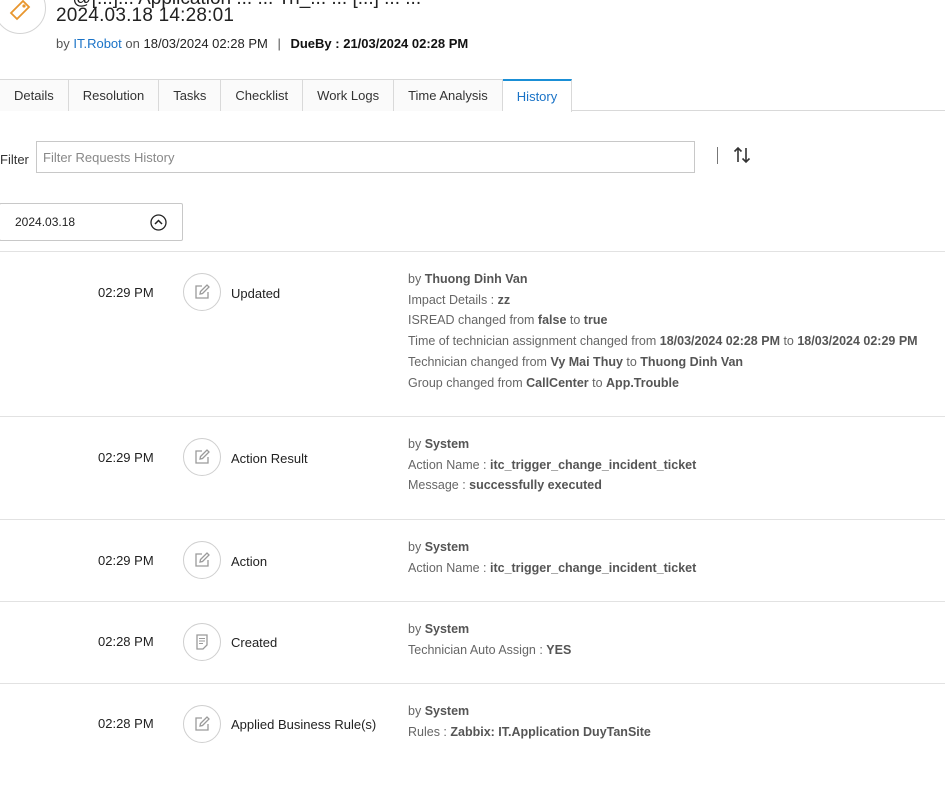  I want to click on detail-line: ISREAD changed from false to true, so click(508, 320).